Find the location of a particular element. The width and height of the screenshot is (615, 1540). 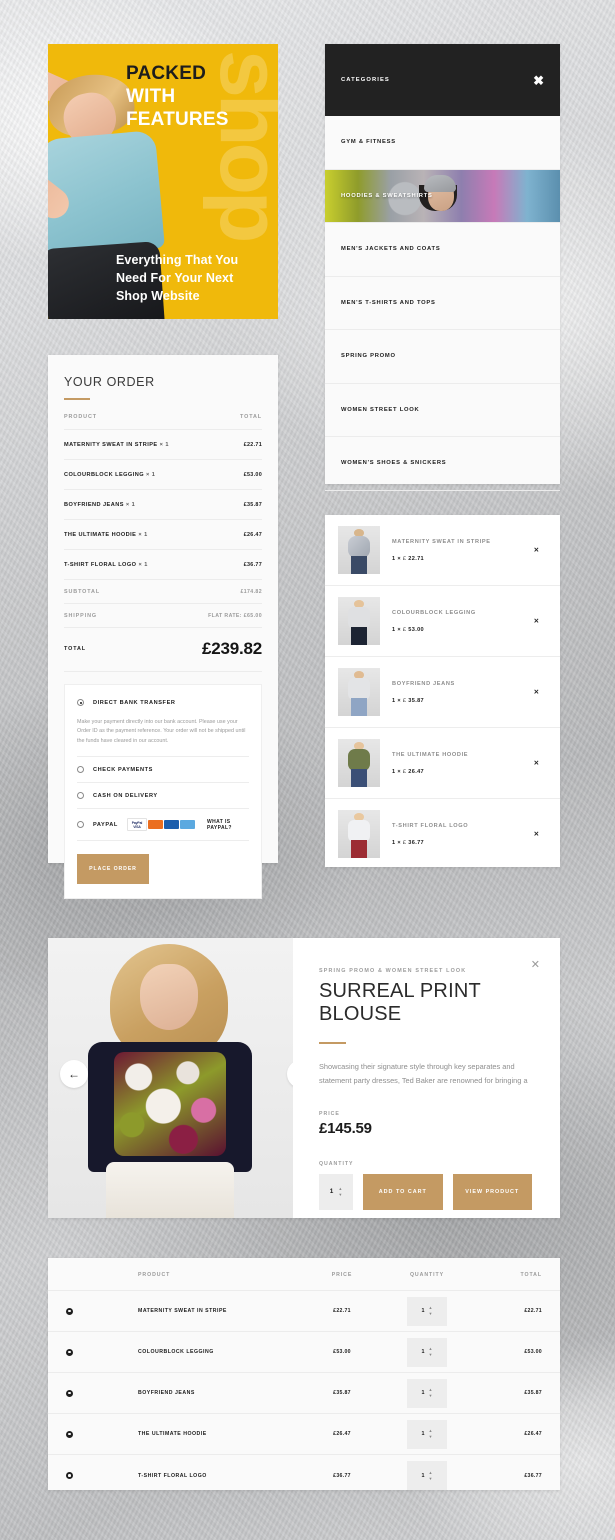

order-item-name: T-SHIRT FLORAL LOGO × 1 is located at coordinates (106, 565).